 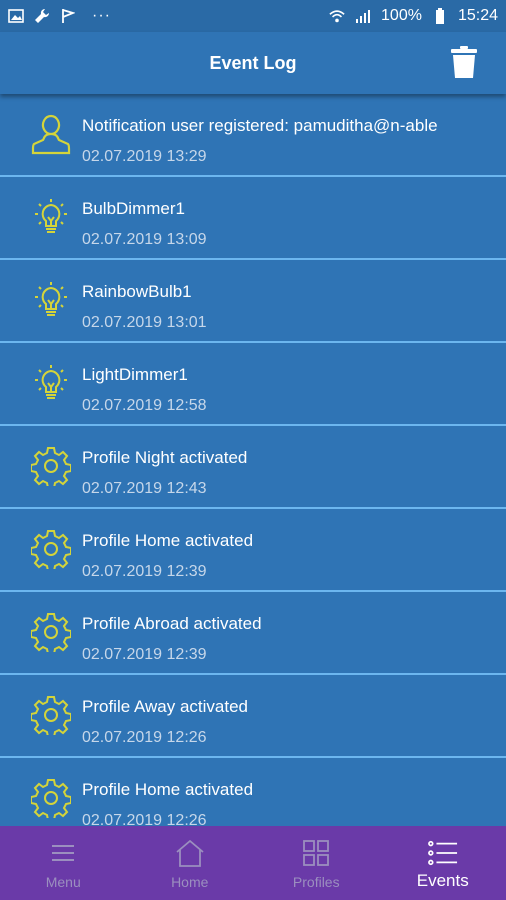 What do you see at coordinates (137, 291) in the screenshot?
I see `event-title: RainbowBulb1` at bounding box center [137, 291].